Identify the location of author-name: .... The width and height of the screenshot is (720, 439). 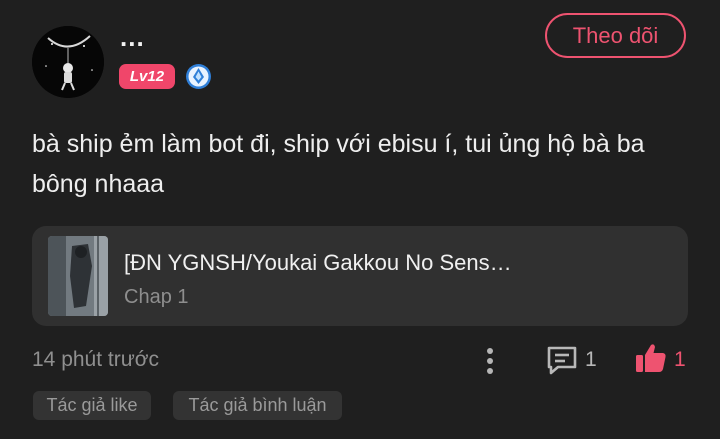
(132, 37).